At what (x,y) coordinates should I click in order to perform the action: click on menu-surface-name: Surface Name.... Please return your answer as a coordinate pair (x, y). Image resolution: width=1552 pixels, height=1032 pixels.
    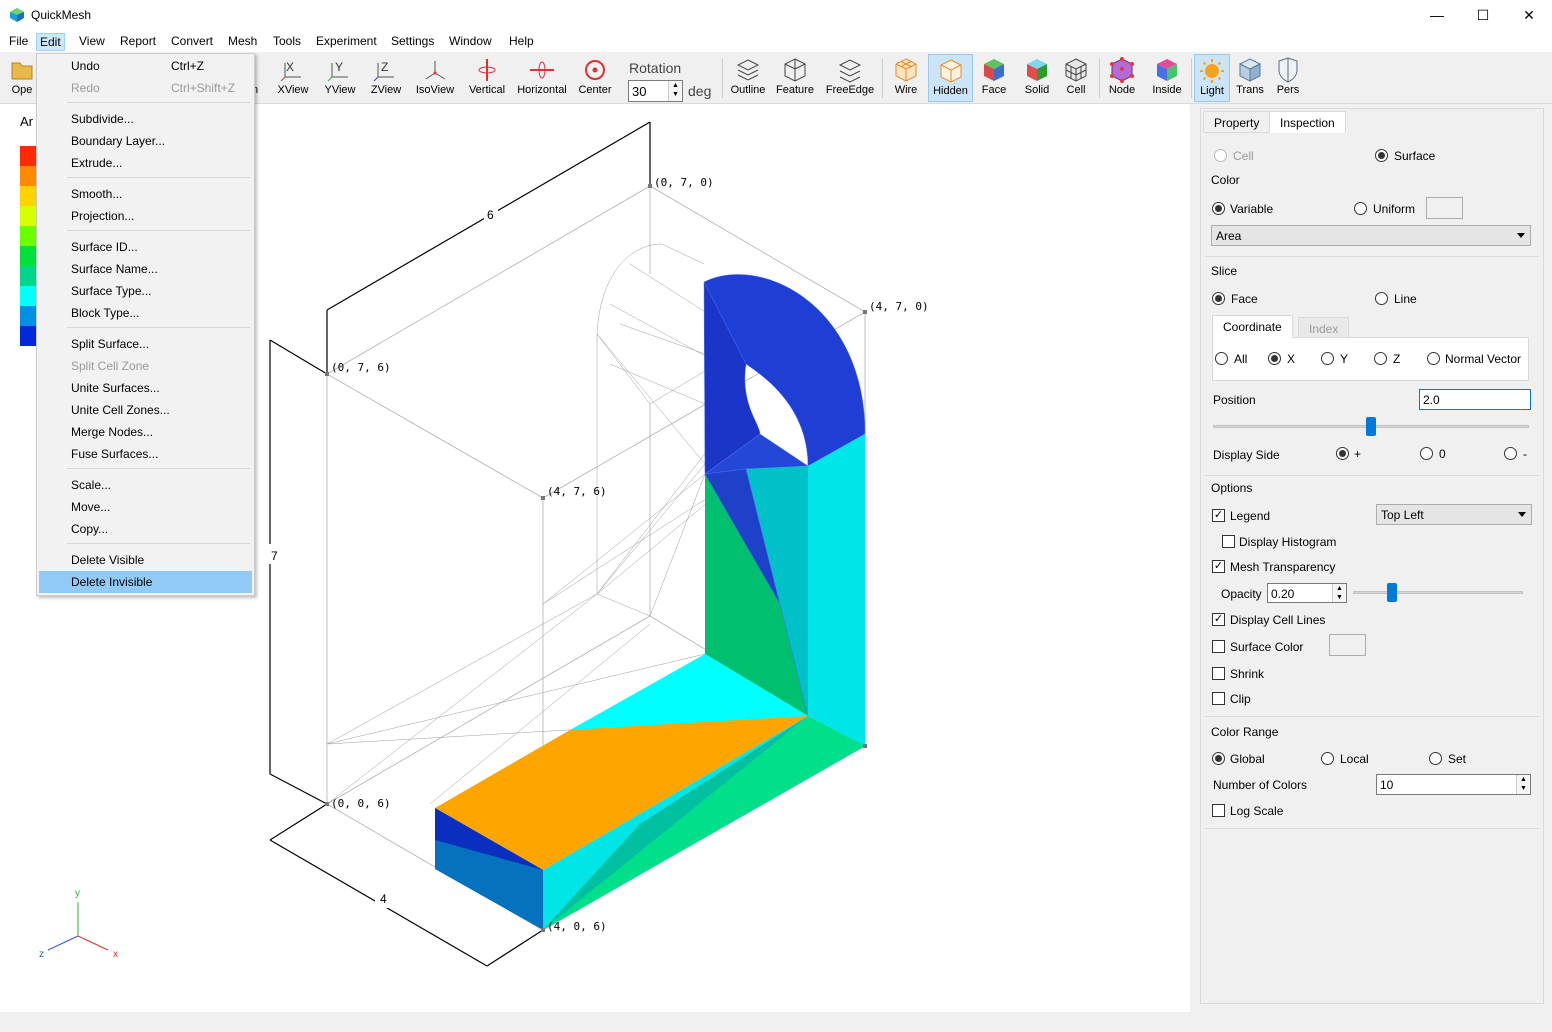
    Looking at the image, I should click on (145, 269).